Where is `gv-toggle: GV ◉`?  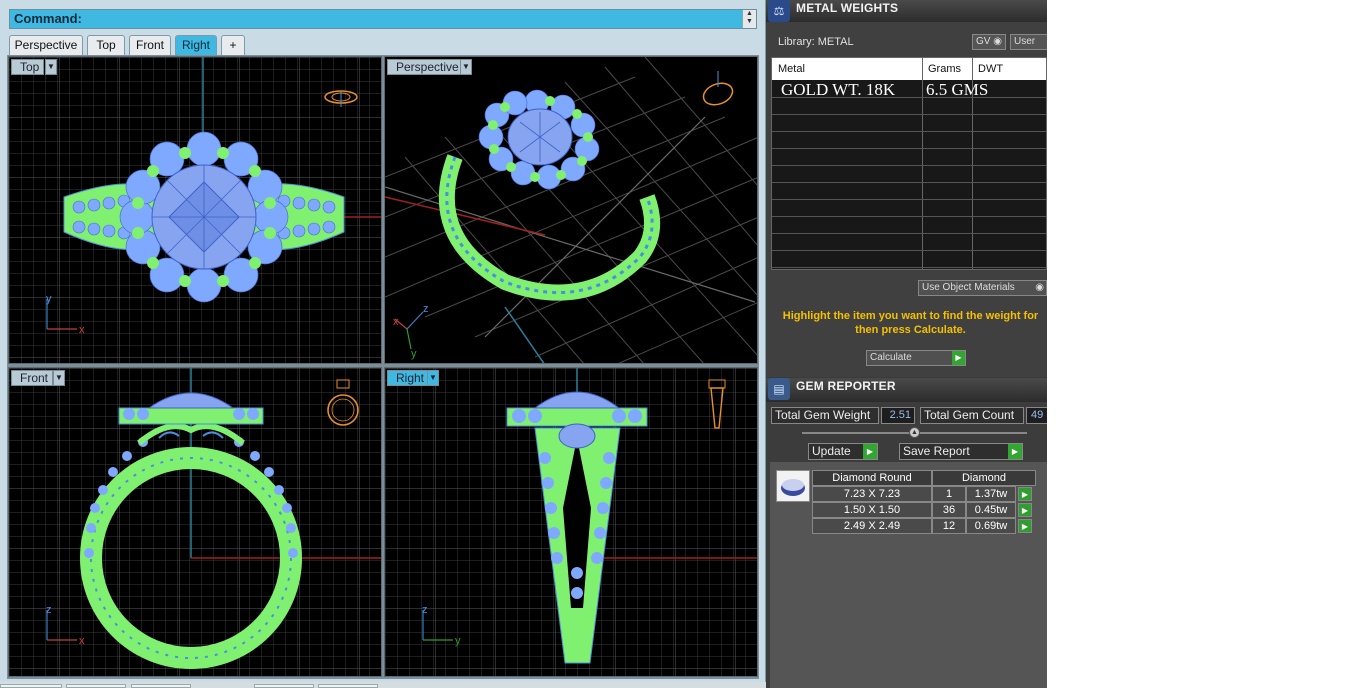 gv-toggle: GV ◉ is located at coordinates (989, 42).